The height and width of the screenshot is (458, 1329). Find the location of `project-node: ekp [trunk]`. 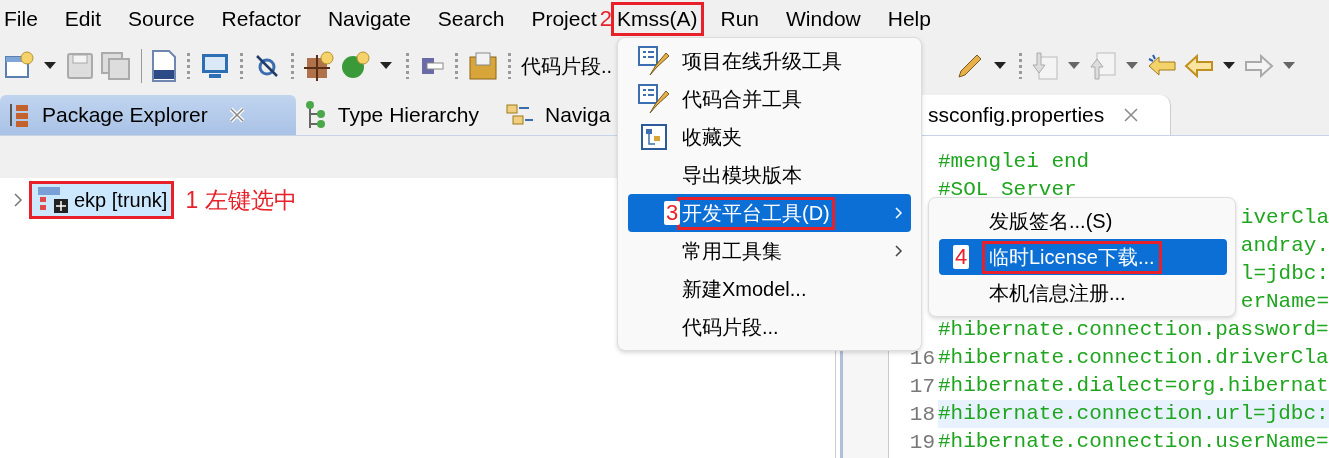

project-node: ekp [trunk] is located at coordinates (102, 200).